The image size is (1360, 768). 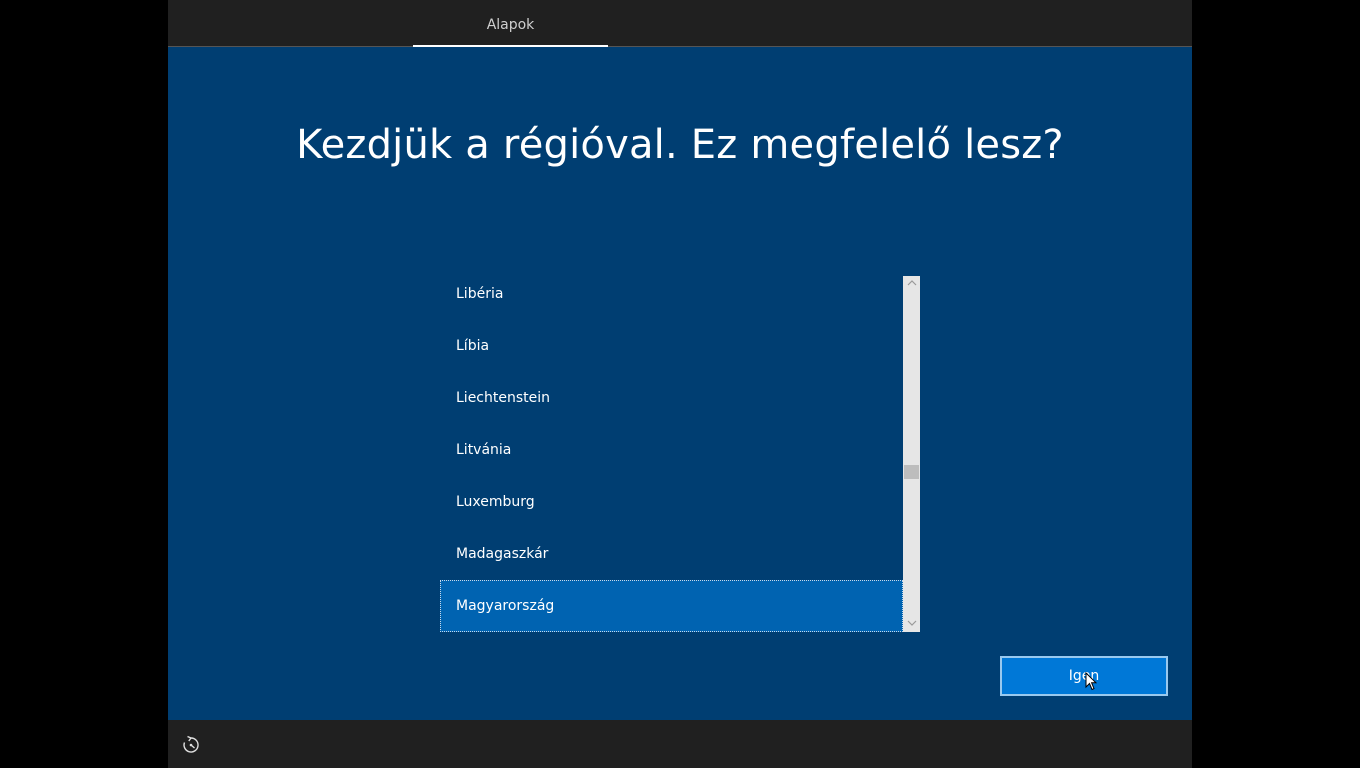 I want to click on tab-active-underline, so click(x=510, y=46).